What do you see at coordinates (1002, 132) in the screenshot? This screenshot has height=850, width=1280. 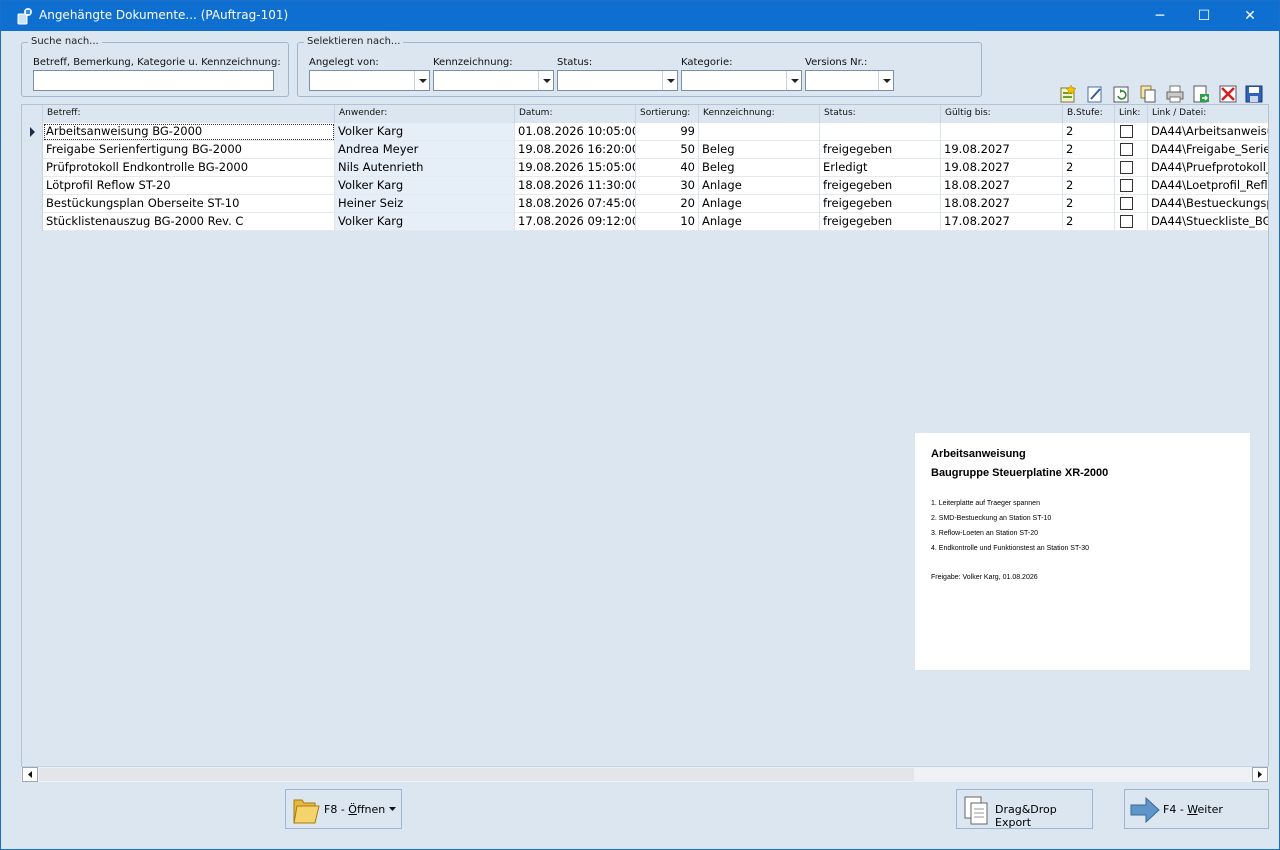 I see `cell-gueltig-bis` at bounding box center [1002, 132].